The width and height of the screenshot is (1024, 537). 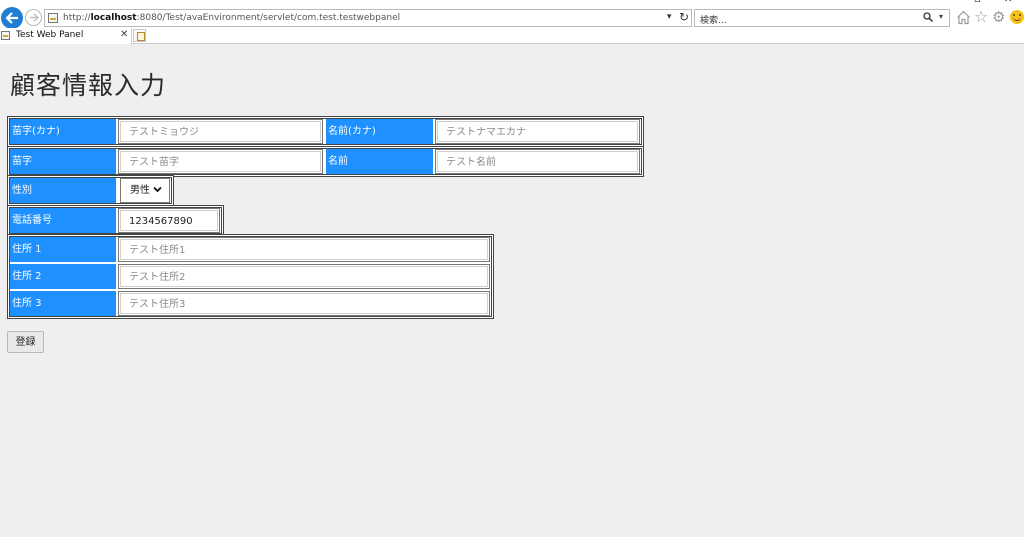 I want to click on phone-label: 電話番号, so click(x=63, y=220).